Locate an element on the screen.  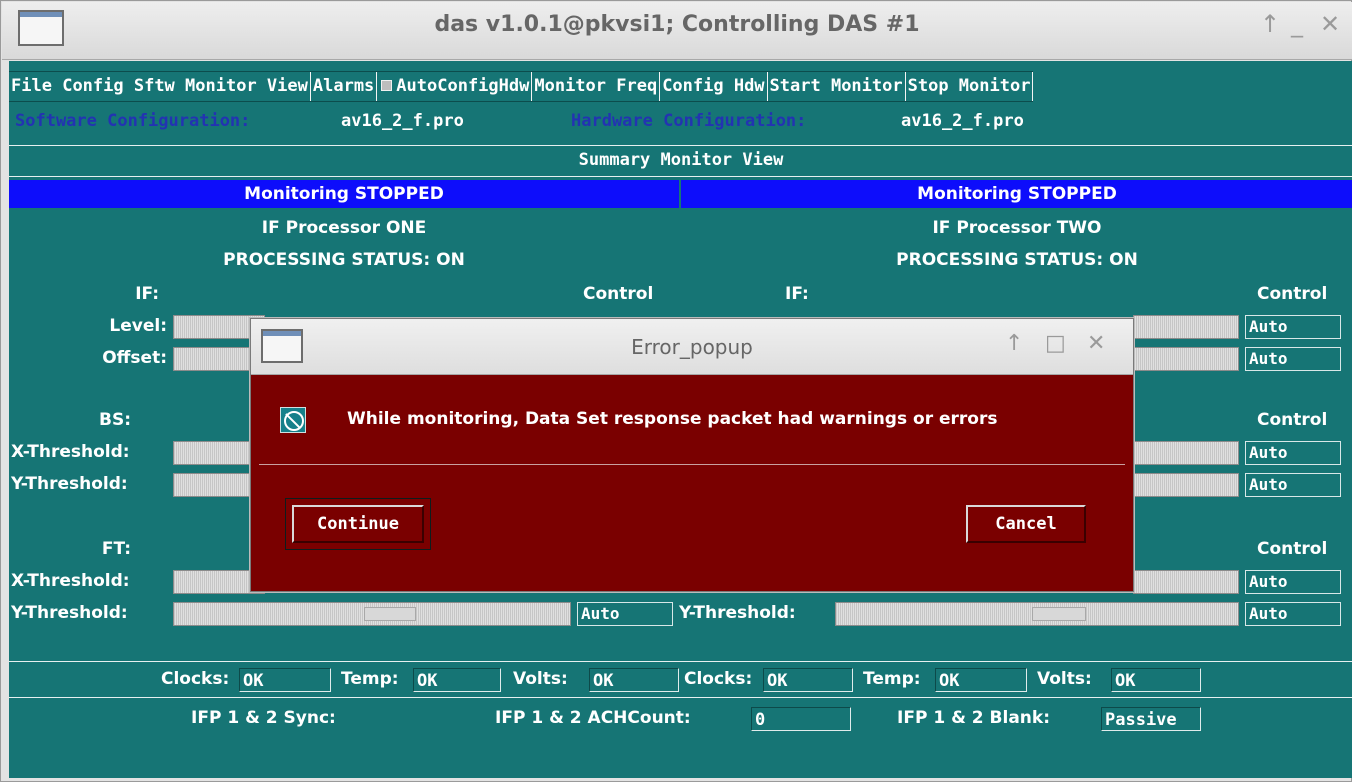
volts-value-2: OK is located at coordinates (1156, 680).